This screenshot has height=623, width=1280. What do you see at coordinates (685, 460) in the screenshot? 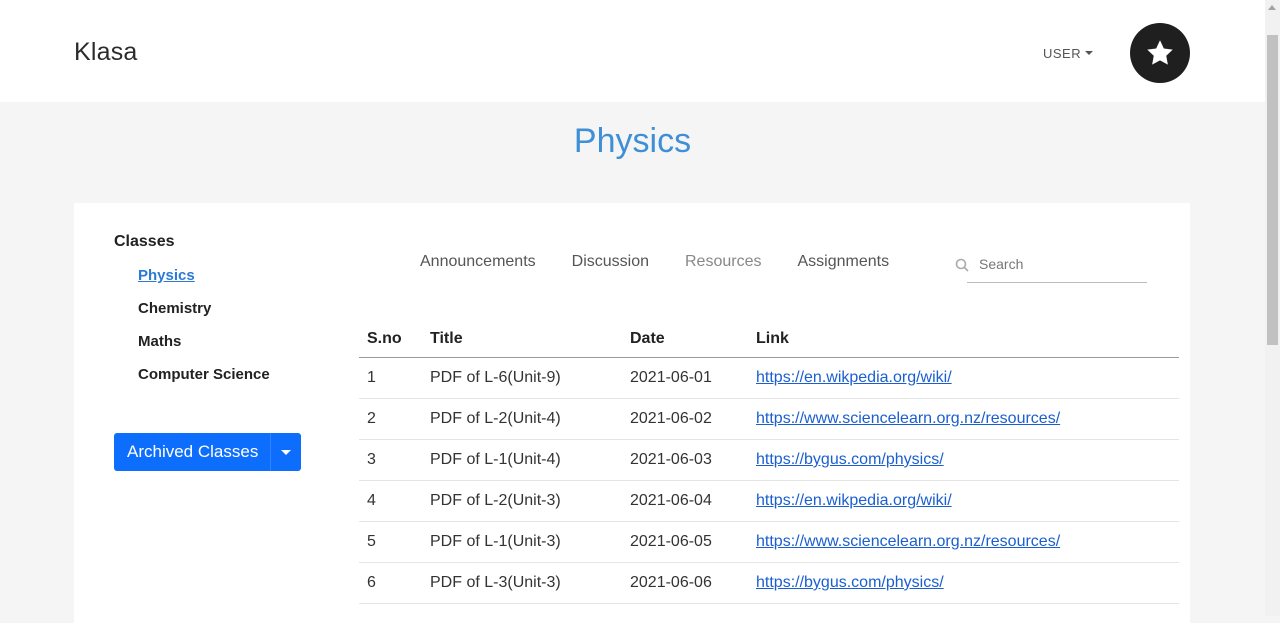
I see `cell-date: 2021-06-03` at bounding box center [685, 460].